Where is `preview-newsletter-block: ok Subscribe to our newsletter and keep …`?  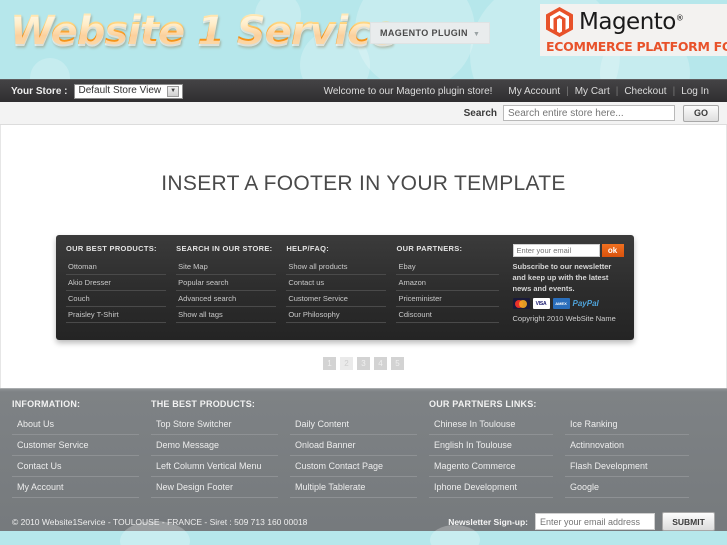
preview-newsletter-block: ok Subscribe to our newsletter and keep … is located at coordinates (567, 292).